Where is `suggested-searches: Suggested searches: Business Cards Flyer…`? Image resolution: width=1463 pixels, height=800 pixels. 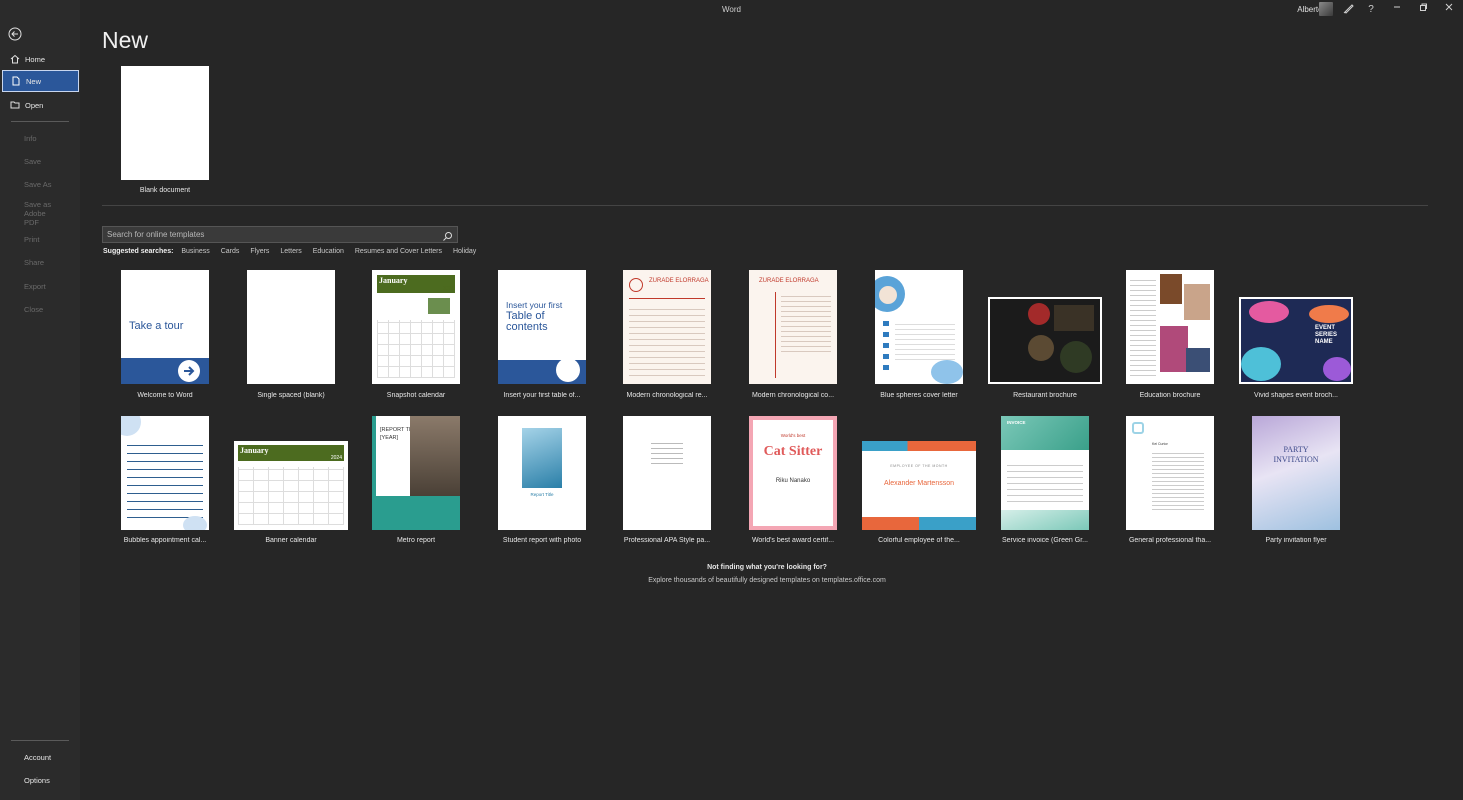
suggested-searches: Suggested searches: Business Cards Flyer… is located at coordinates (294, 251).